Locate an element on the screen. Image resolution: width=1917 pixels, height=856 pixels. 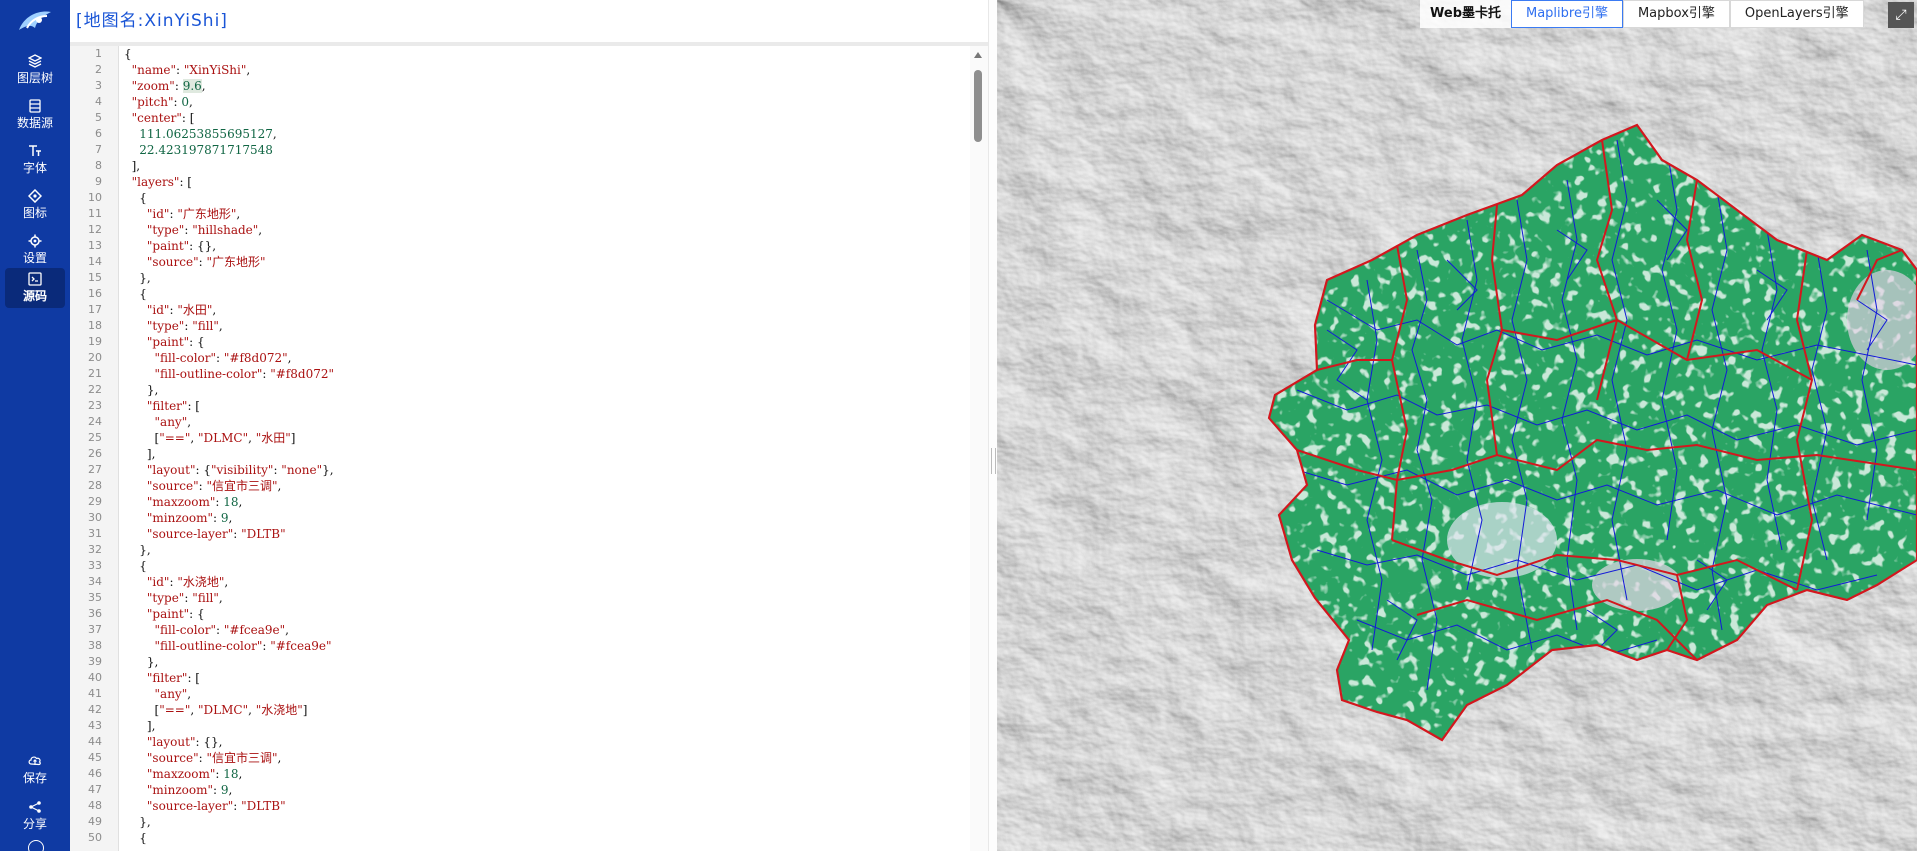
line-number: 49 is located at coordinates (95, 821).